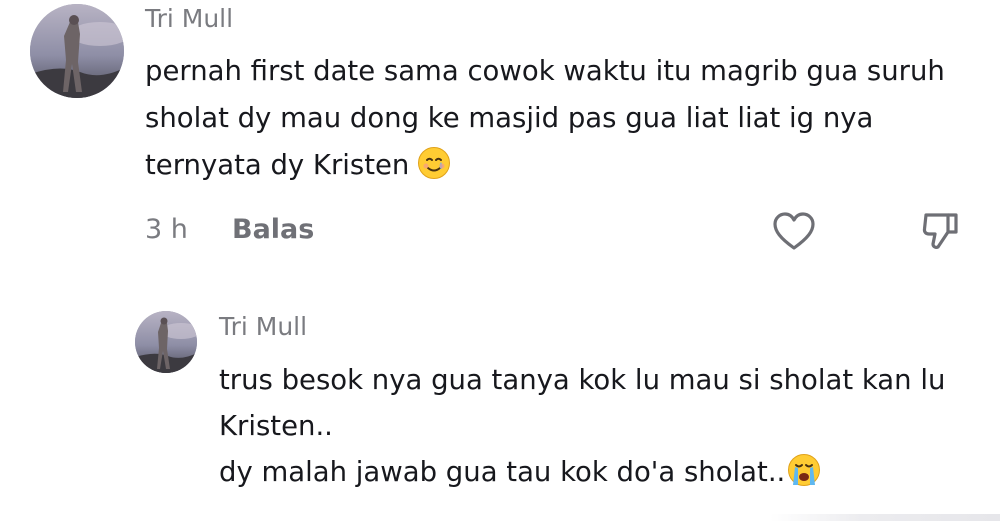  I want to click on reply-button: Balas, so click(273, 229).